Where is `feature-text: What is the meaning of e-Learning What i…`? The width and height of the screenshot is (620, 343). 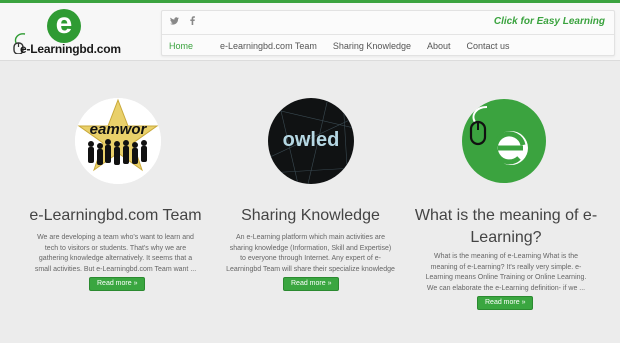 feature-text: What is the meaning of e-Learning What i… is located at coordinates (506, 272).